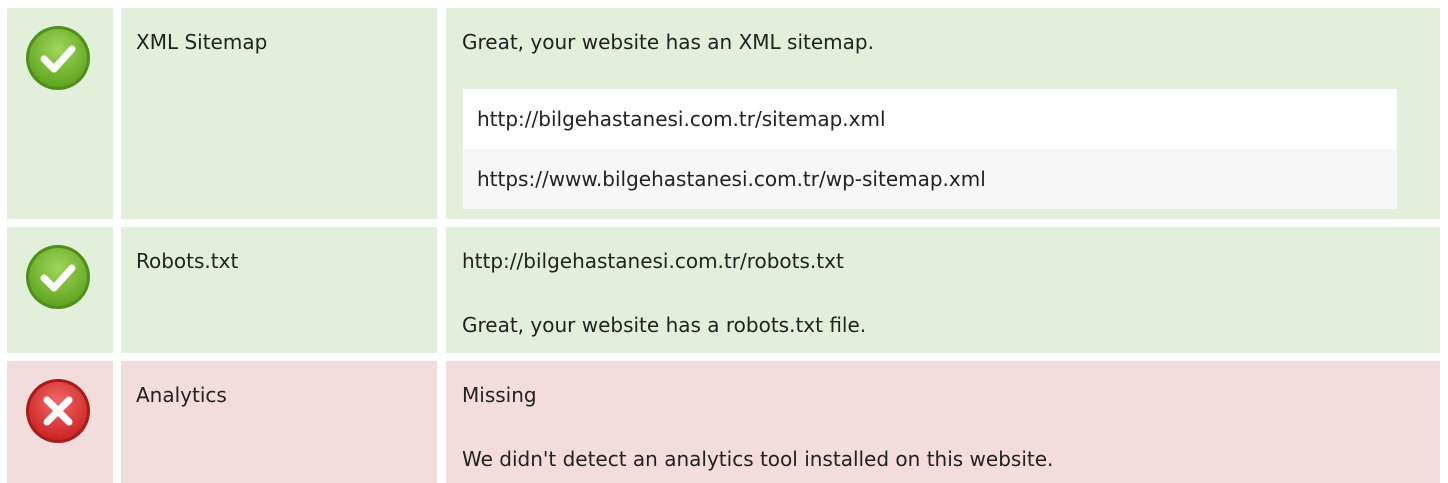 The height and width of the screenshot is (483, 1448). What do you see at coordinates (668, 42) in the screenshot?
I see `check-message: Great, your website has an XML sitemap.` at bounding box center [668, 42].